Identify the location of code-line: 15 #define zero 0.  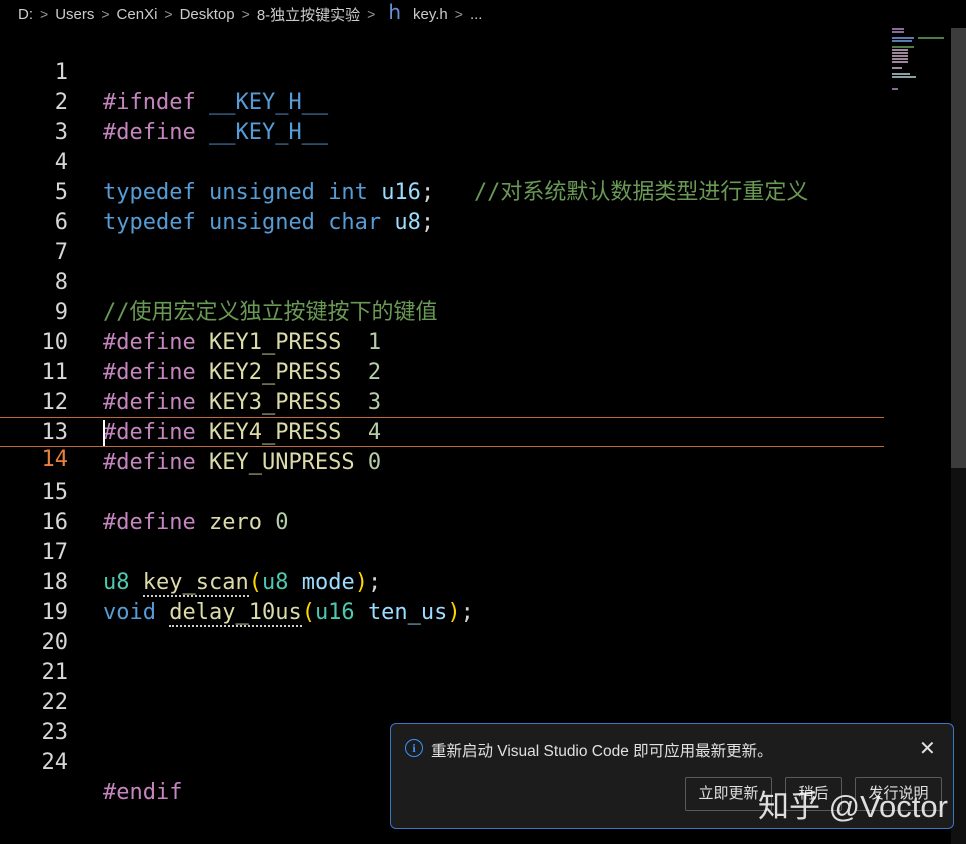
(442, 491).